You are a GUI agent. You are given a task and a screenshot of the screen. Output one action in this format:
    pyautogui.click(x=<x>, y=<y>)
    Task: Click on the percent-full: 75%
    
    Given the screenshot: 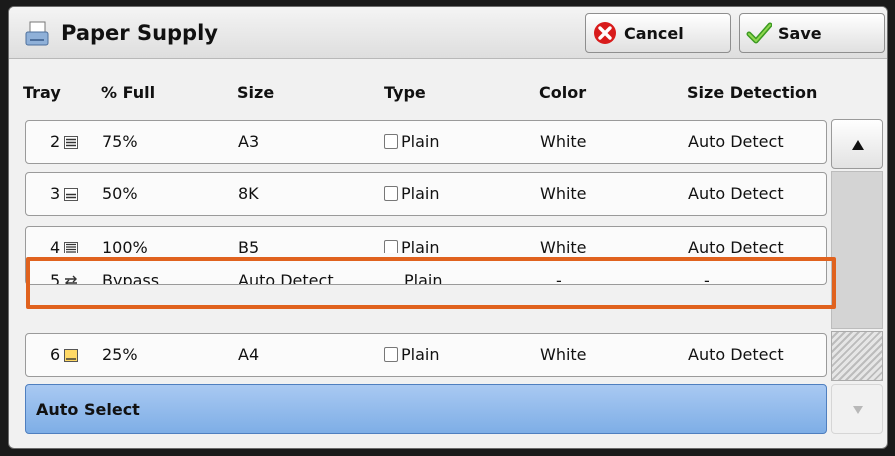 What is the action you would take?
    pyautogui.click(x=120, y=141)
    